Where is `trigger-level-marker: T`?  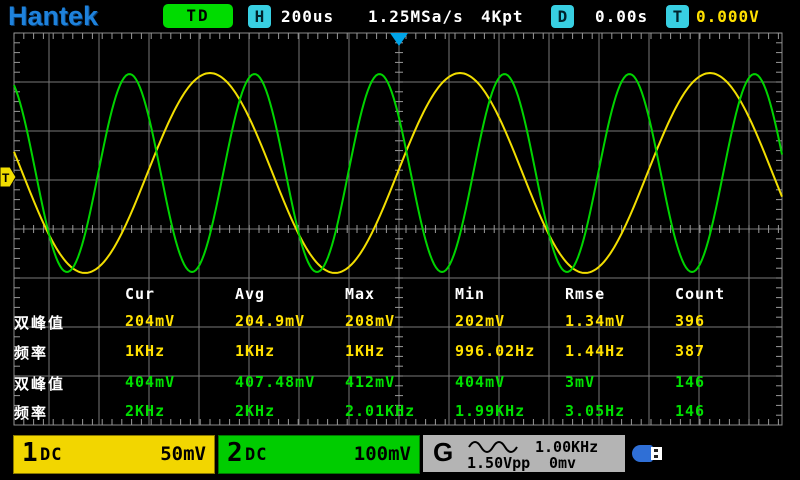
trigger-level-marker: T is located at coordinates (8, 177).